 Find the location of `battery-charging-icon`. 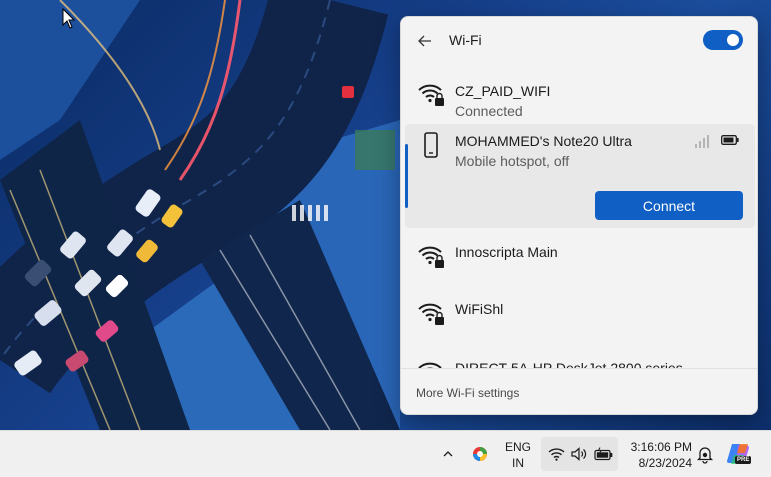

battery-charging-icon is located at coordinates (603, 454).